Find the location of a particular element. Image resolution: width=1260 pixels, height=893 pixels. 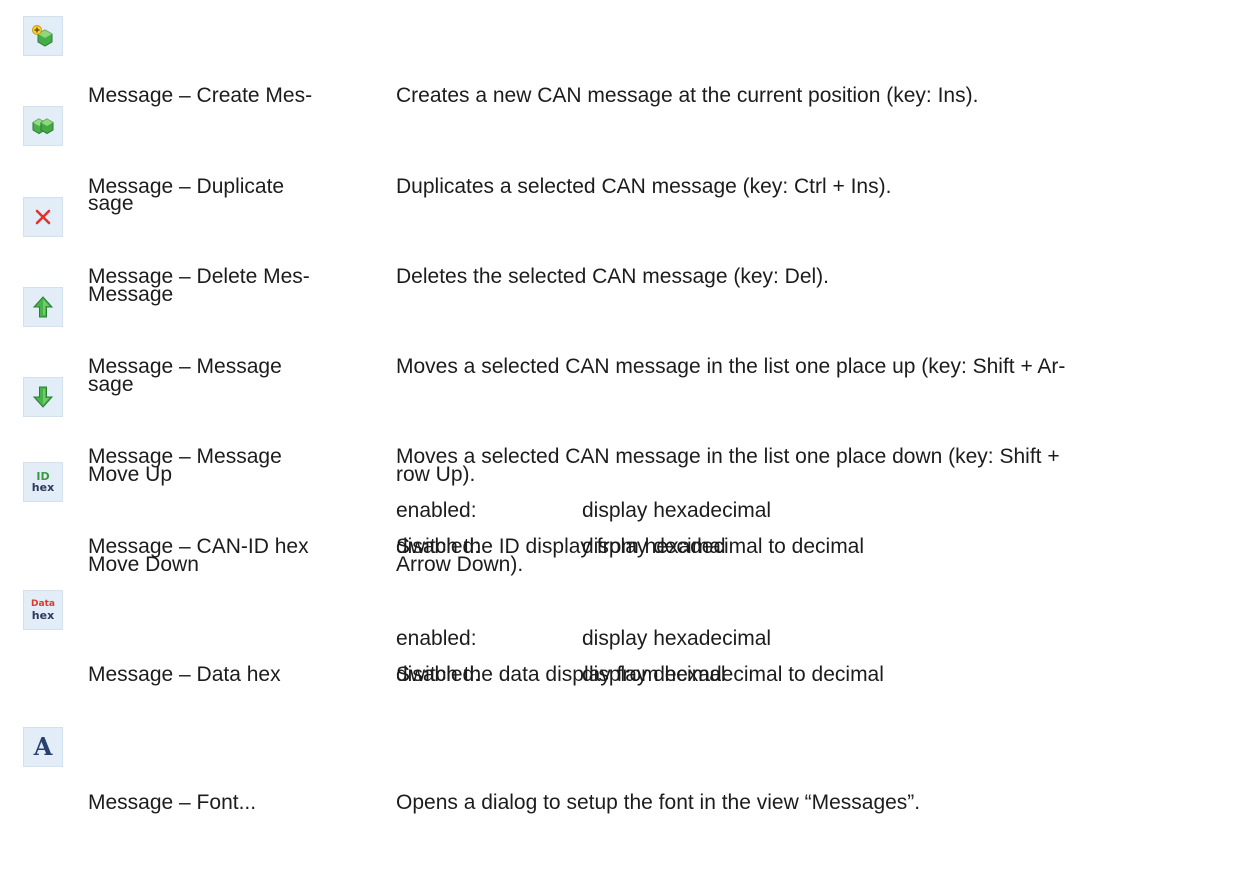

arrow-up-icon is located at coordinates (43, 307).